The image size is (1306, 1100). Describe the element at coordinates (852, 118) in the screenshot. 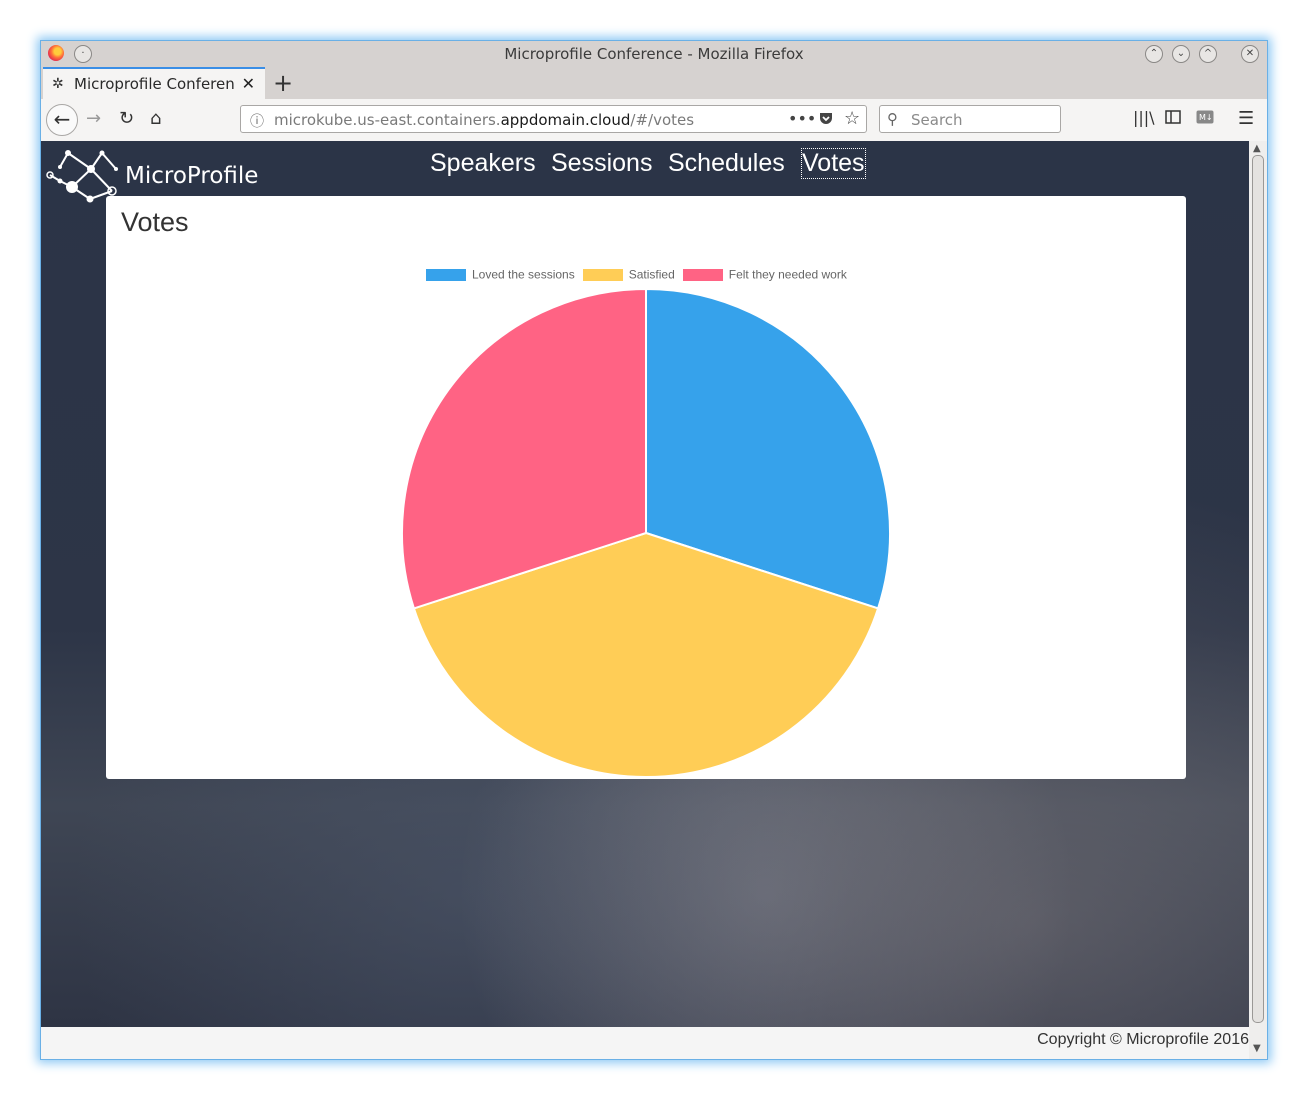

I see `star-icon: ☆` at that location.